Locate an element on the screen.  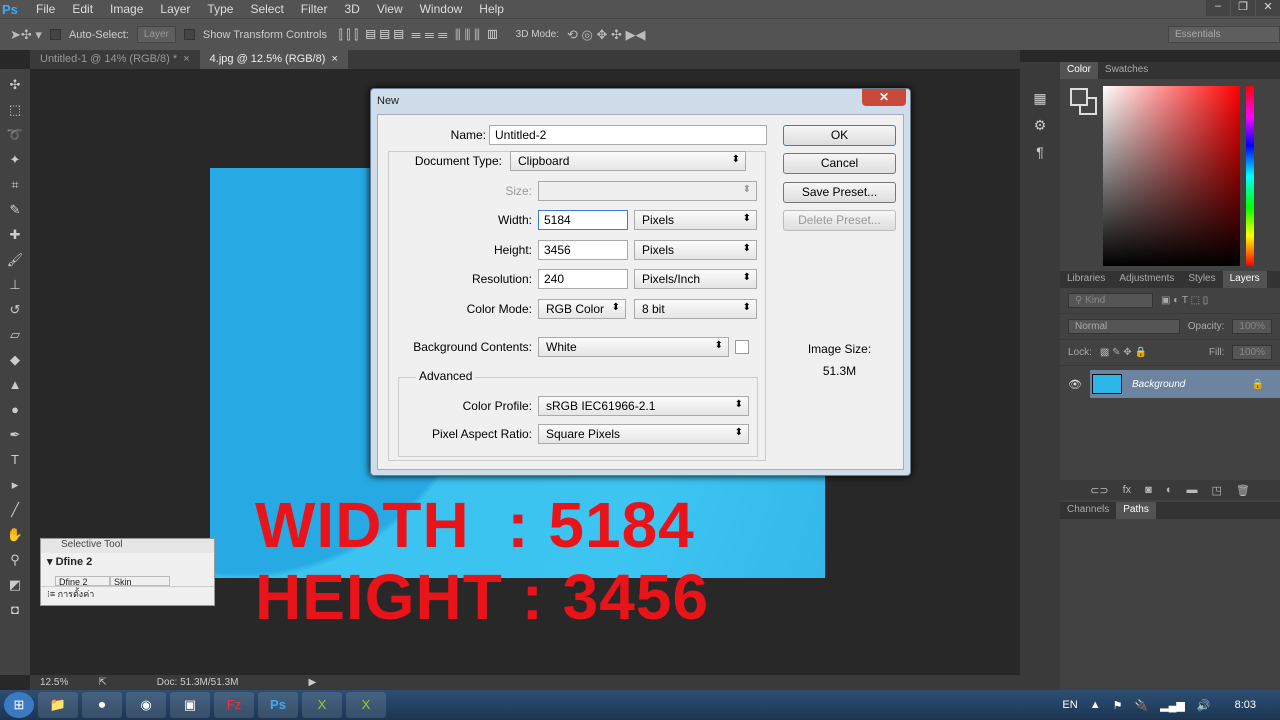
opacity-input: 100% is located at coordinates (1252, 326).